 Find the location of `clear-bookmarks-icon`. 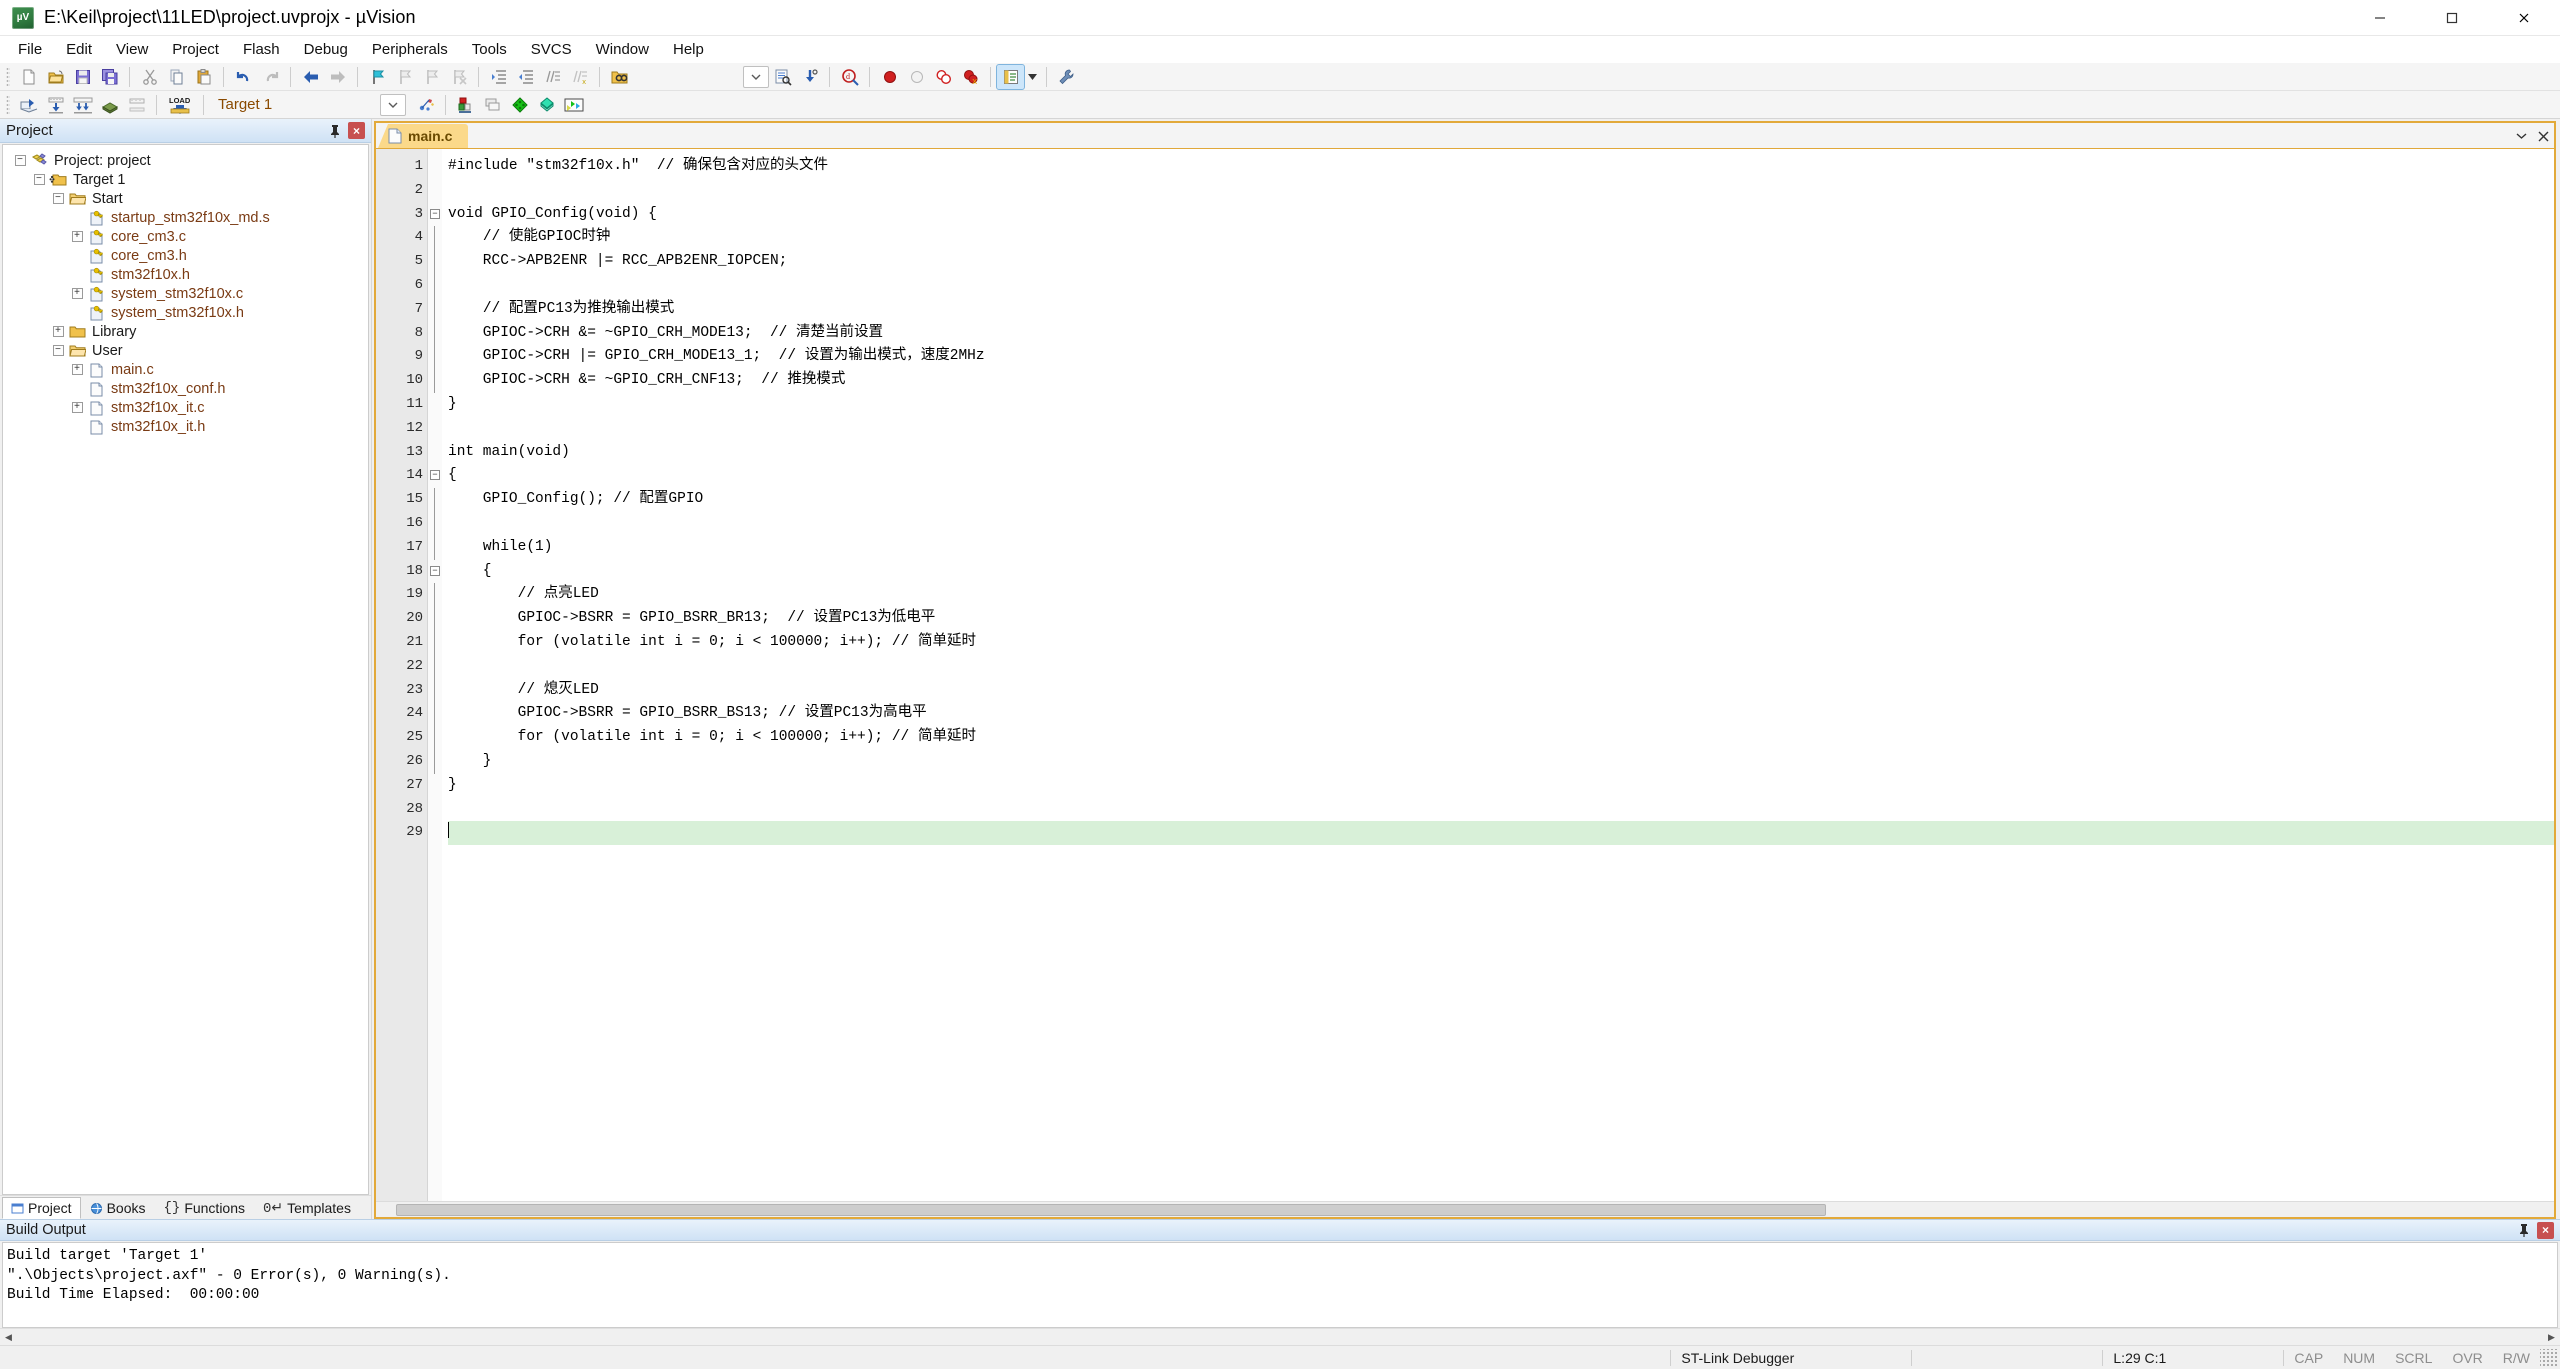

clear-bookmarks-icon is located at coordinates (458, 77).